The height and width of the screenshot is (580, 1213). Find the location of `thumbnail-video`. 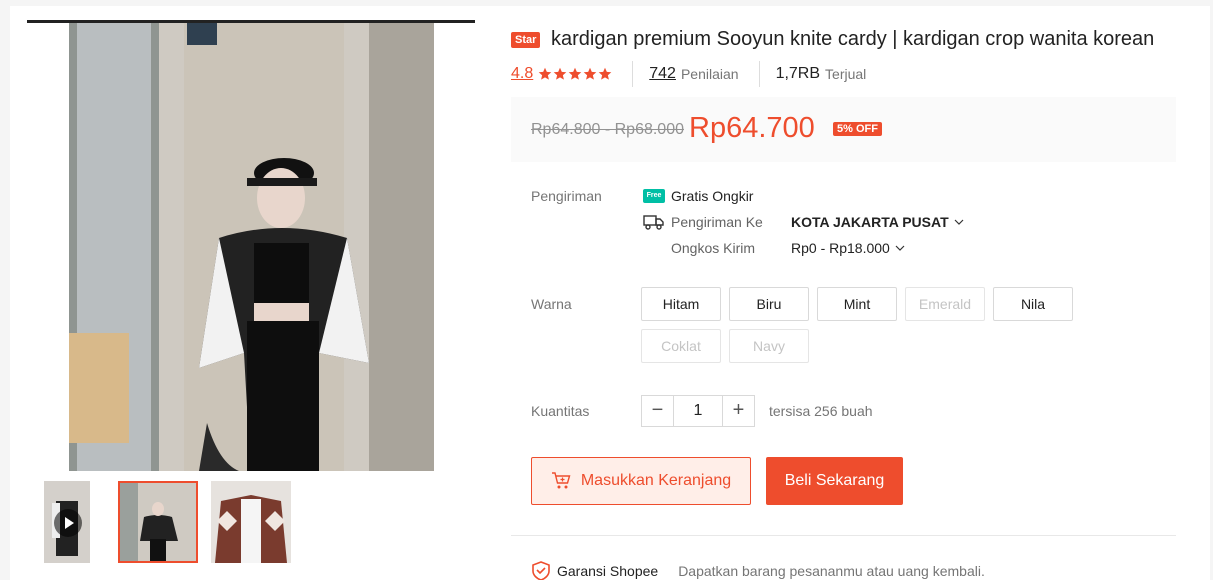

thumbnail-video is located at coordinates (67, 522).